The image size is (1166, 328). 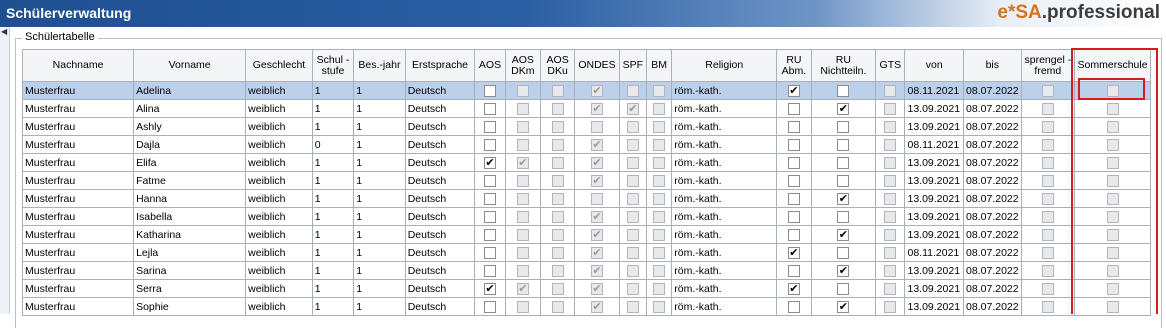 What do you see at coordinates (190, 144) in the screenshot?
I see `cell-vorname: Dajla` at bounding box center [190, 144].